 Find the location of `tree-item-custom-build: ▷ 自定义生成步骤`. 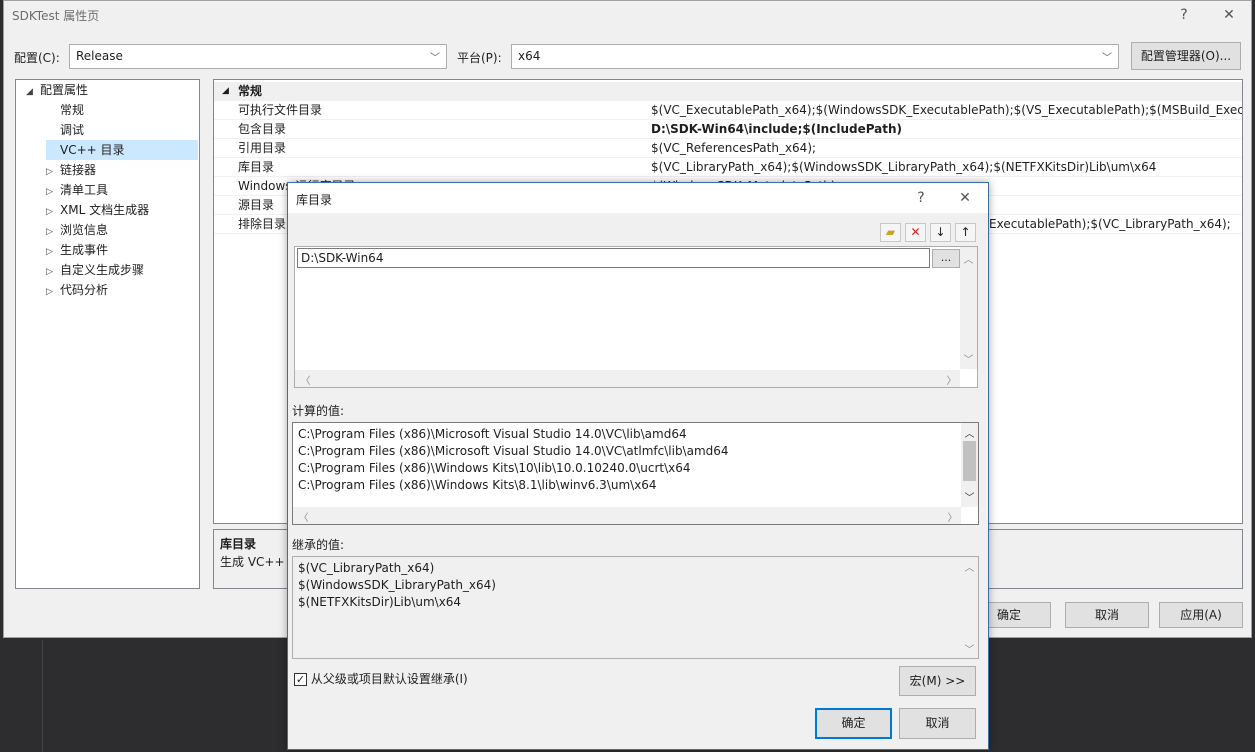

tree-item-custom-build: ▷ 自定义生成步骤 is located at coordinates (95, 270).